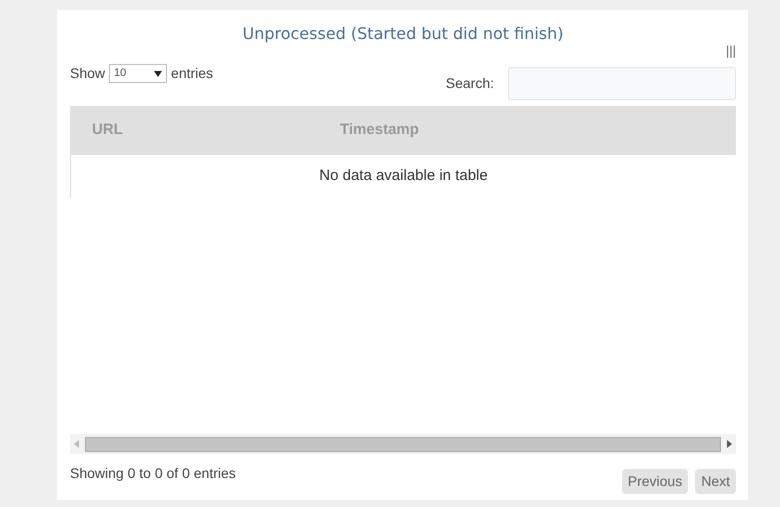 The image size is (780, 507). I want to click on show-label: Show, so click(88, 73).